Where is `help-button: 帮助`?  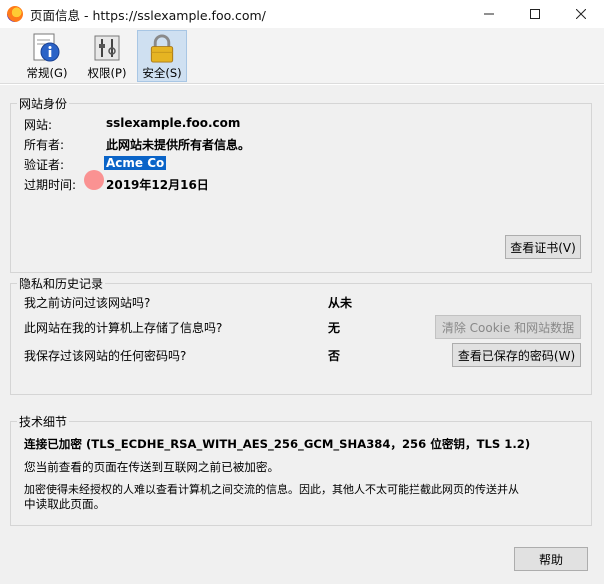 help-button: 帮助 is located at coordinates (551, 559).